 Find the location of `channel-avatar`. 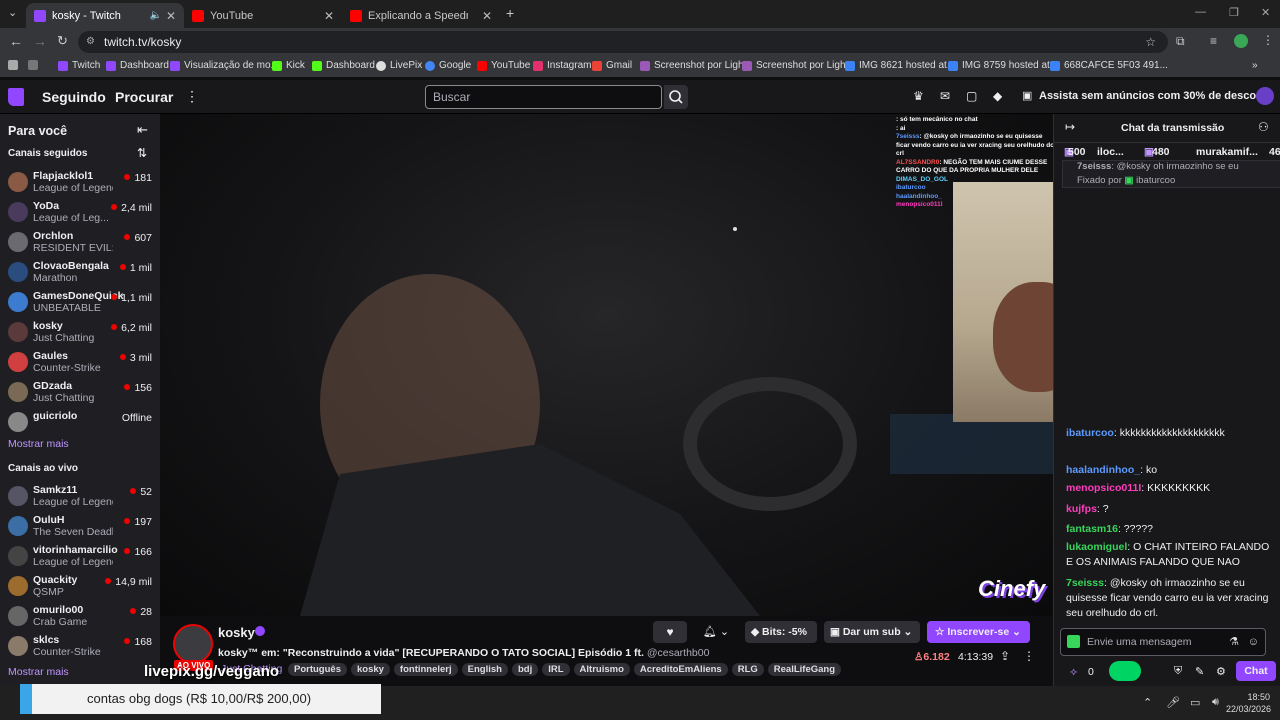

channel-avatar is located at coordinates (193, 644).